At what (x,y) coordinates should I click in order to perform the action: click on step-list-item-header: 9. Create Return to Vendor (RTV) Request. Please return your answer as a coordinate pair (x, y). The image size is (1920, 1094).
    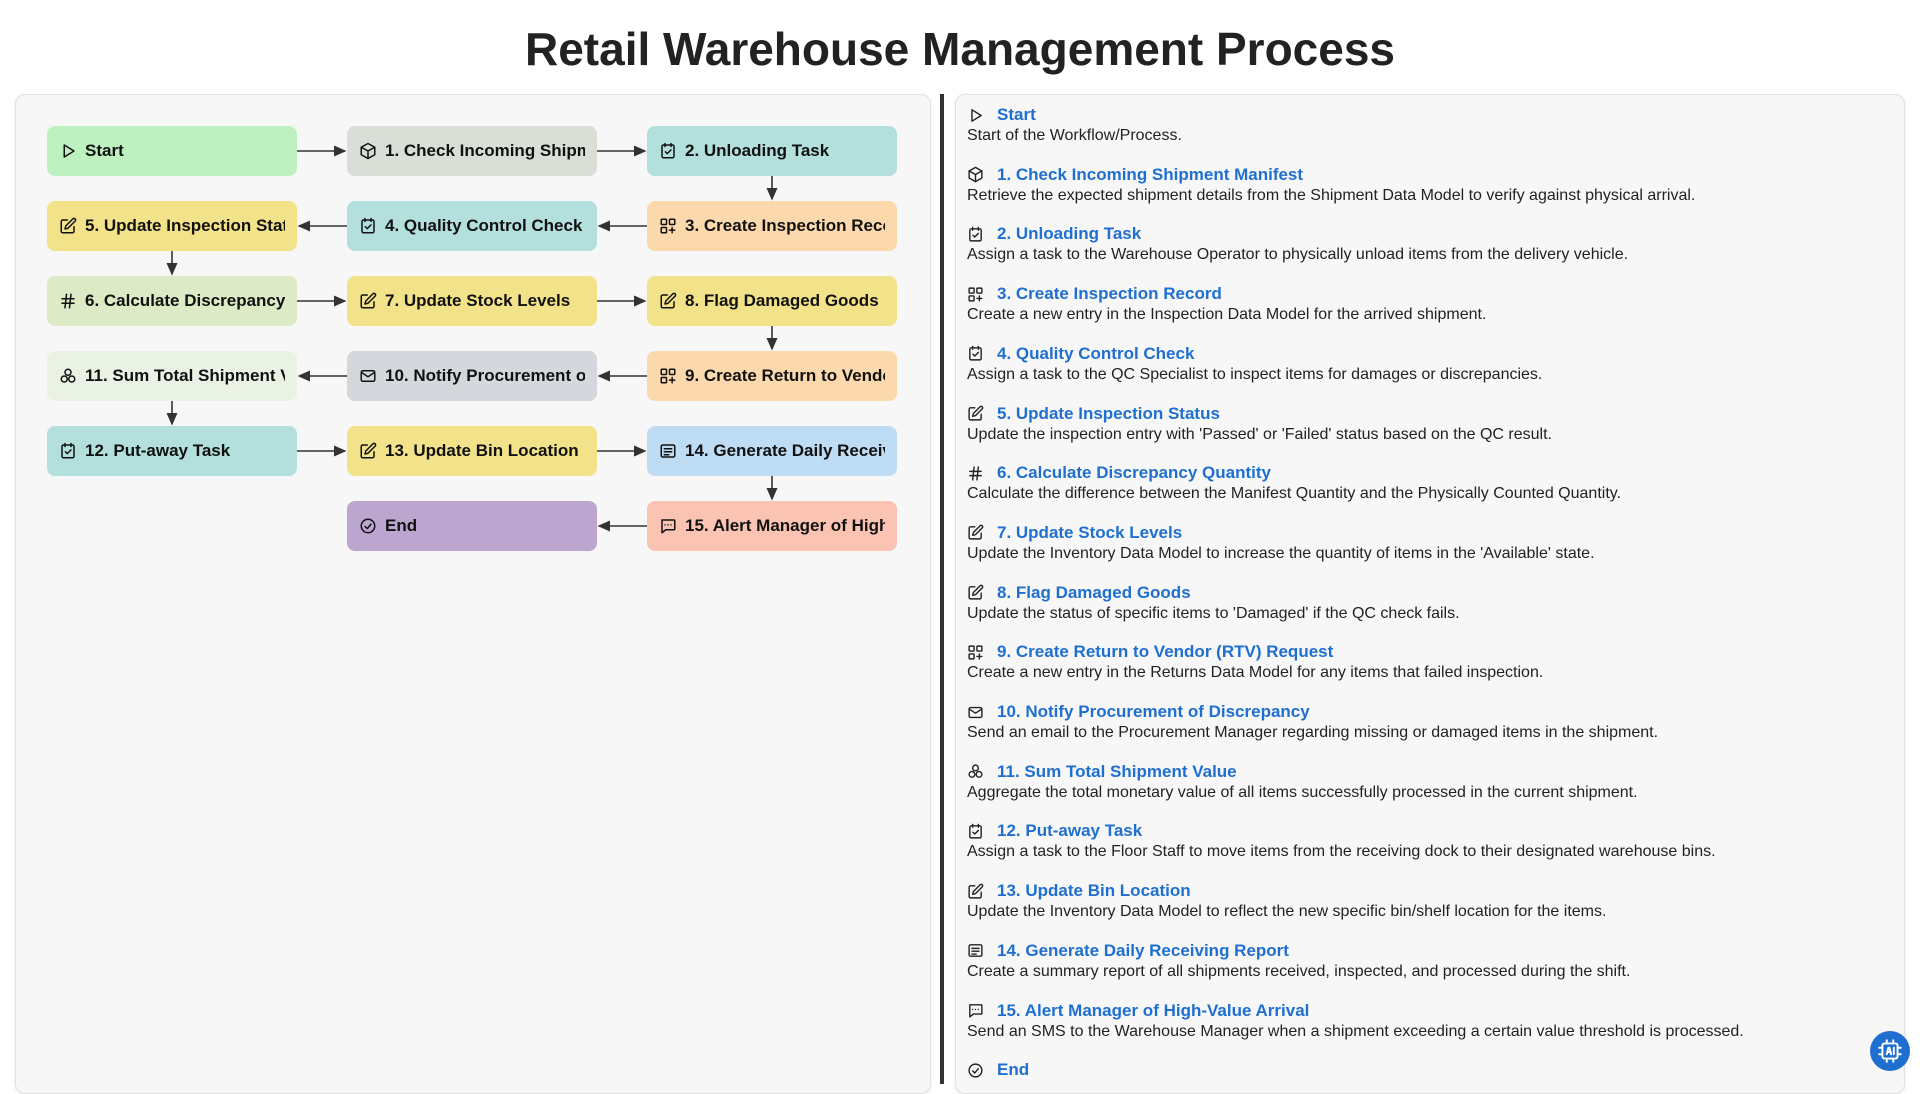
    Looking at the image, I should click on (1427, 652).